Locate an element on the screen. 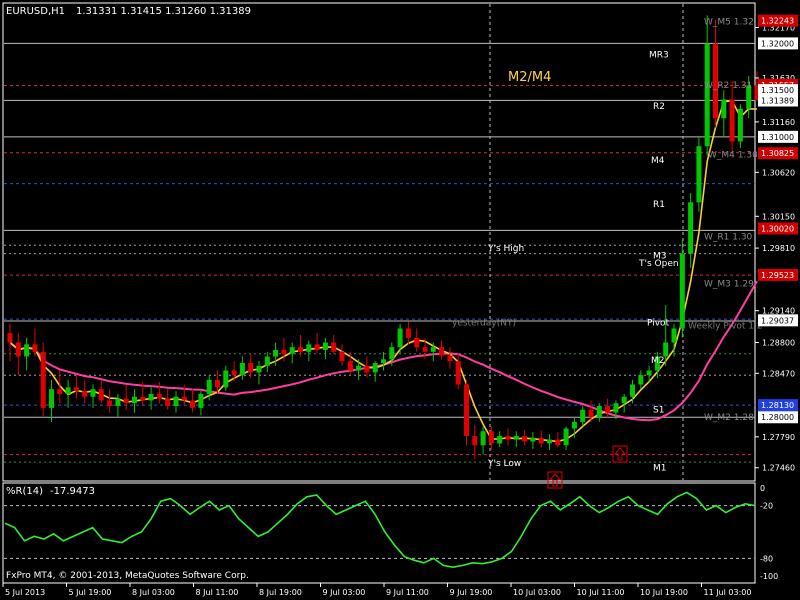 The image size is (800, 600). x-axis-label: 10 Jul 03:00 is located at coordinates (537, 592).